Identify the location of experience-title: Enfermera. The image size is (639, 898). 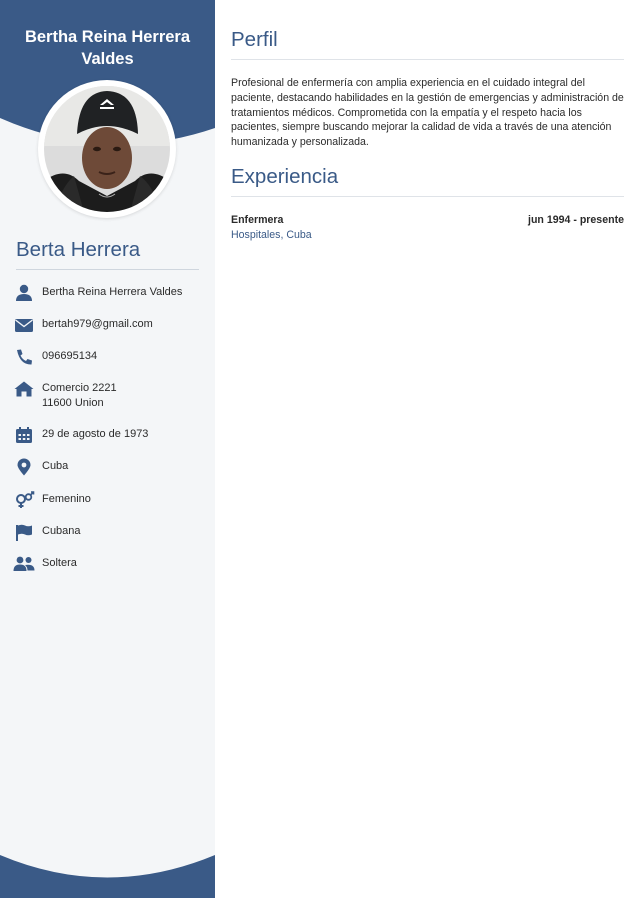
(257, 219).